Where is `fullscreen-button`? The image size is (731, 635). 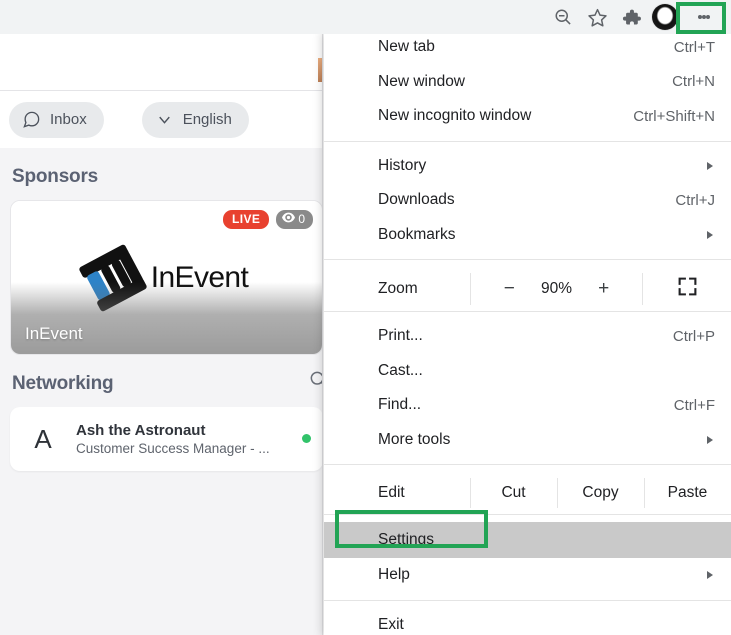
fullscreen-button is located at coordinates (687, 289).